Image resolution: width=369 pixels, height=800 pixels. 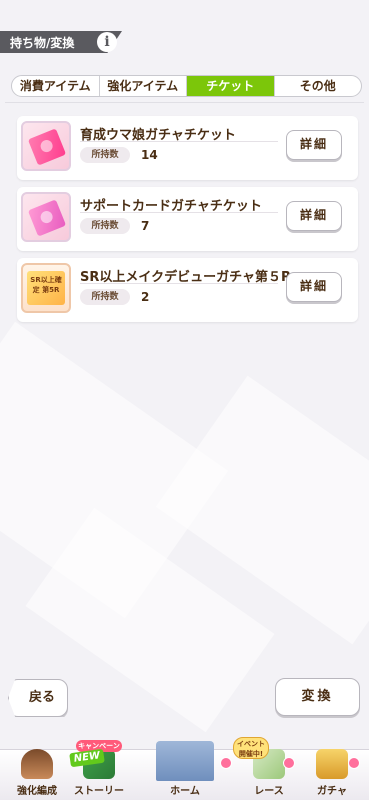 I want to click on list-item: 育成ウマ娘ガチャチケット 所持数 14 詳細, so click(x=187, y=148).